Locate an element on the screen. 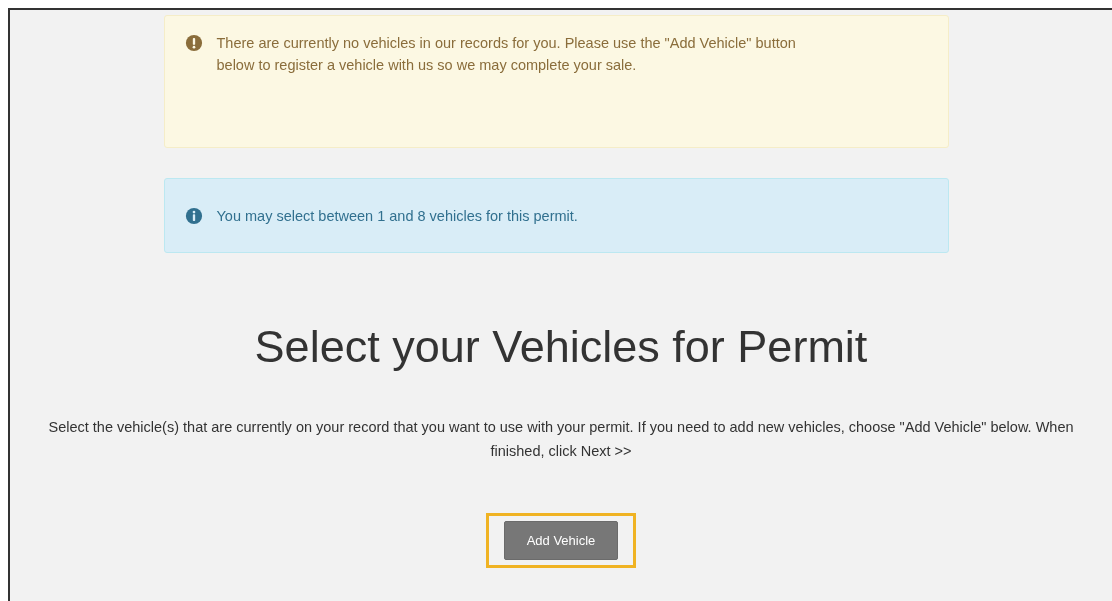 This screenshot has height=601, width=1112. page-heading: Select your Vehicles for Permit is located at coordinates (561, 347).